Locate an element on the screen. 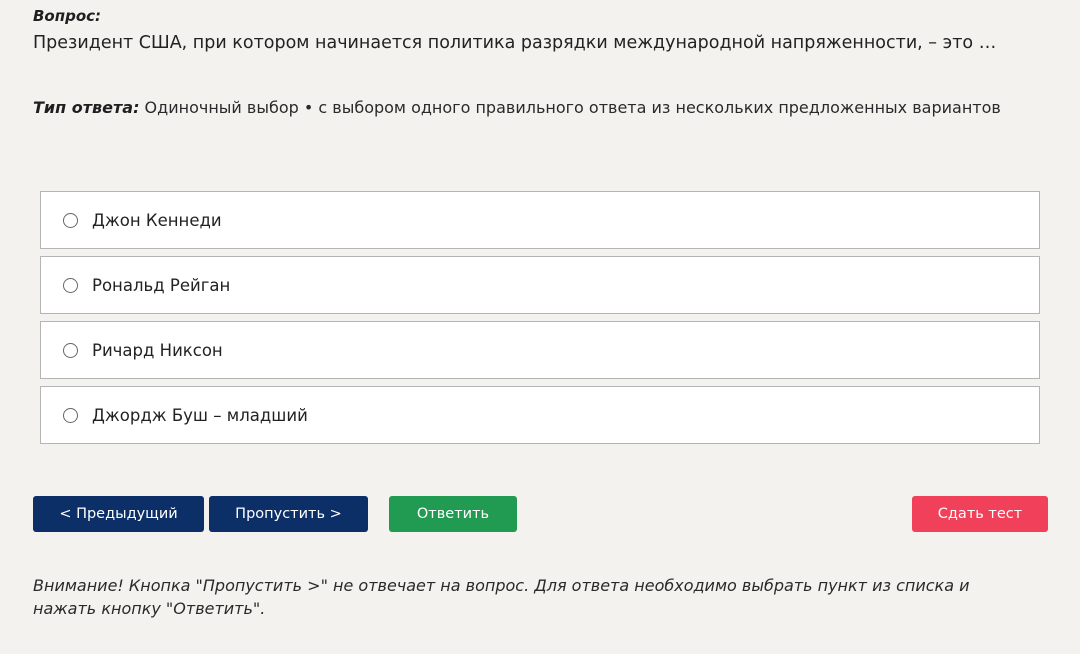  skip-button: Пропустить > is located at coordinates (288, 514).